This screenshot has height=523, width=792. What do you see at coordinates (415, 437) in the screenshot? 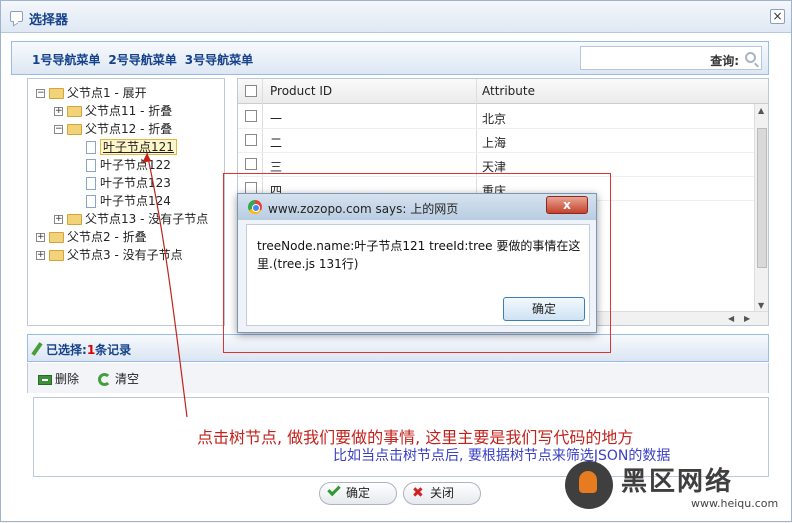
I see `annotation-red-note: 点击树节点, 做我们要做的事情, 这里主要是我们写代码的地方` at bounding box center [415, 437].